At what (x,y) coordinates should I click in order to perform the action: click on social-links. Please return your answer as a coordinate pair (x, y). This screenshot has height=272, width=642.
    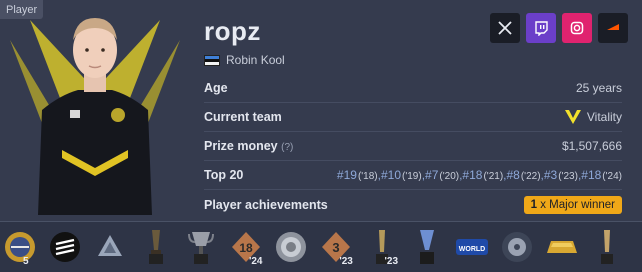
    Looking at the image, I should click on (559, 28).